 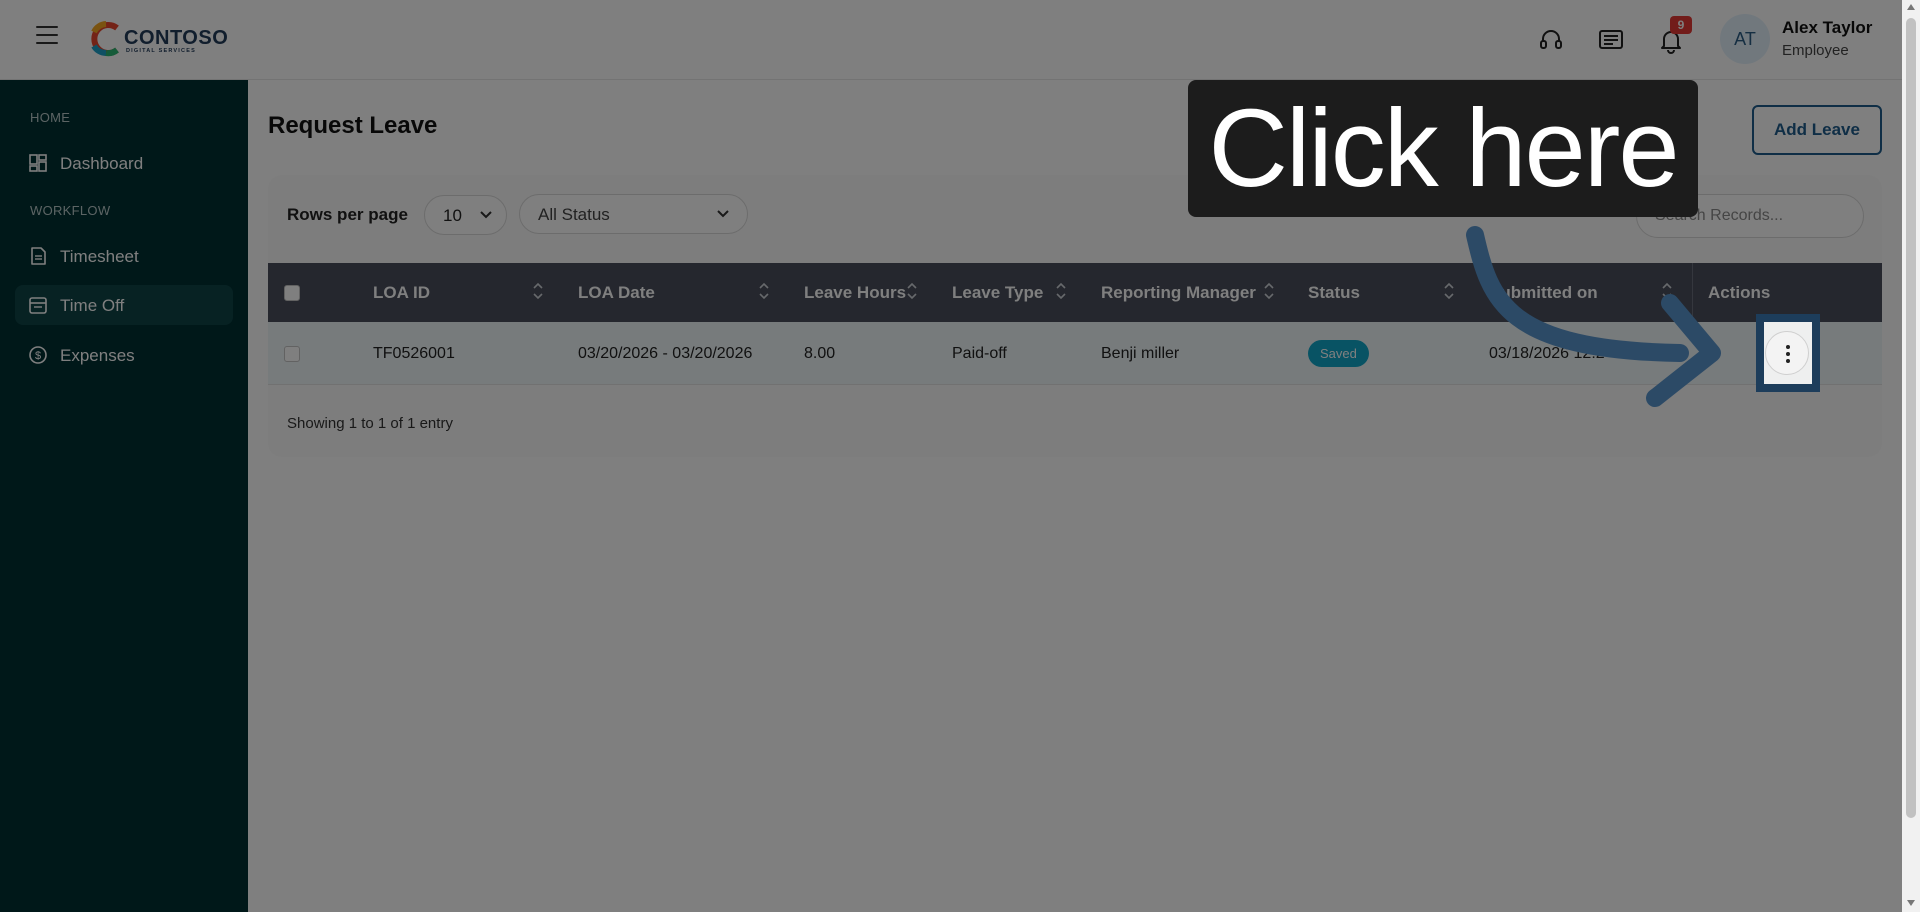 I want to click on column-divider, so click(x=1692, y=292).